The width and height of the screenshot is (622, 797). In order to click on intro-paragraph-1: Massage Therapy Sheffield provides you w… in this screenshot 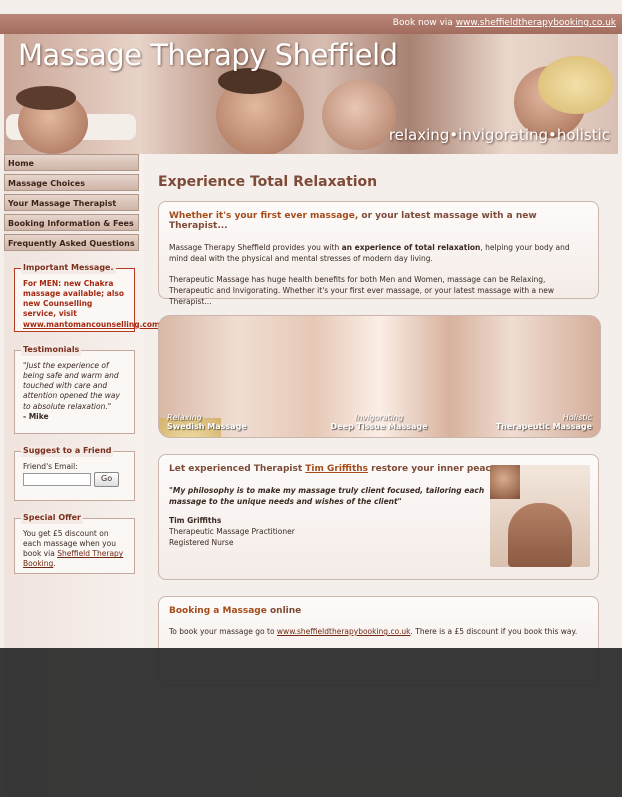, I will do `click(378, 254)`.